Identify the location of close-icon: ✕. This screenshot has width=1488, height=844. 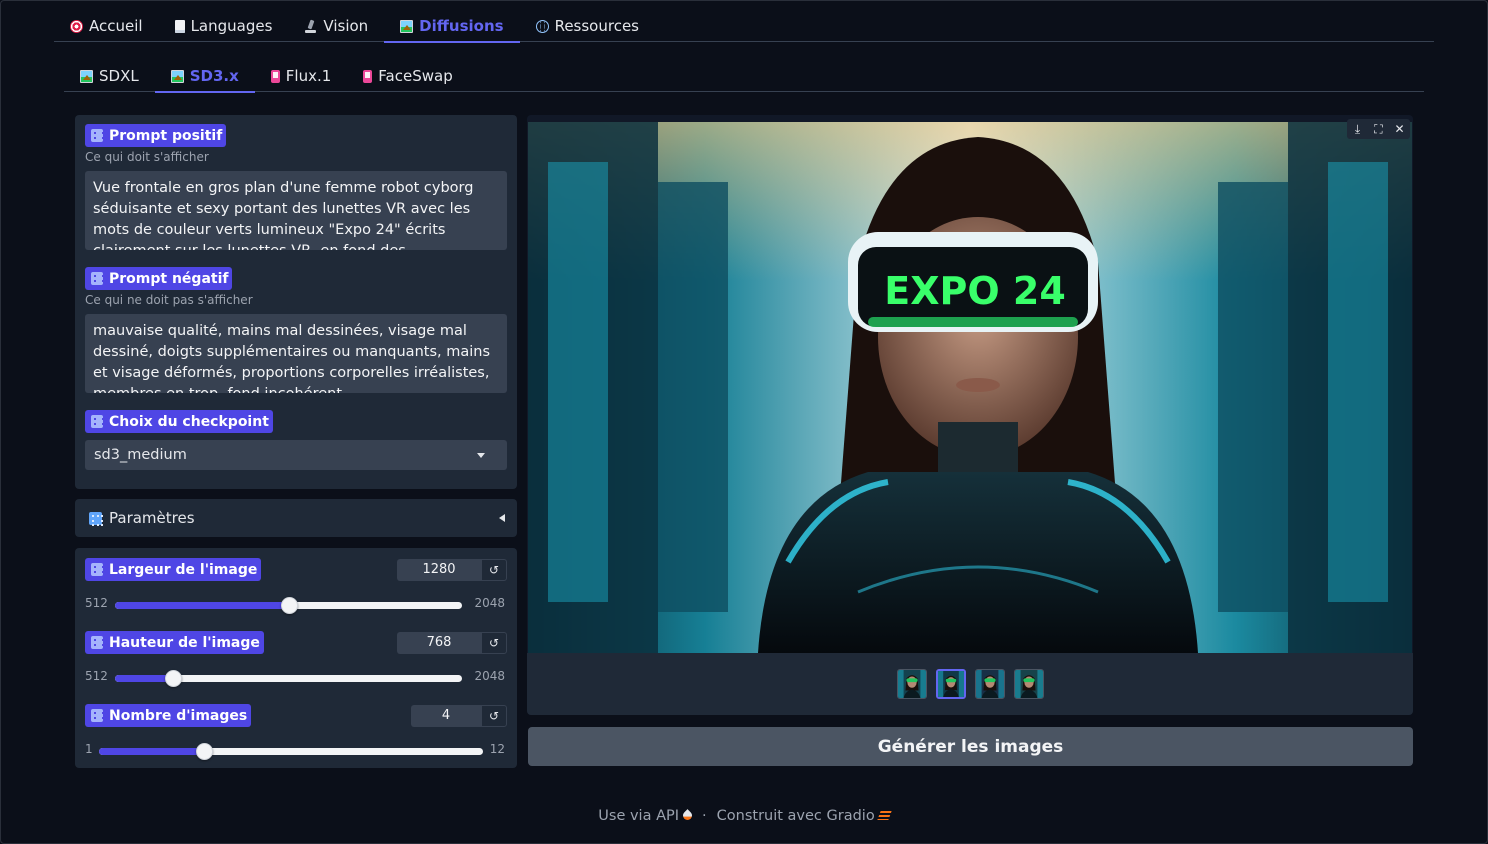
(1399, 129).